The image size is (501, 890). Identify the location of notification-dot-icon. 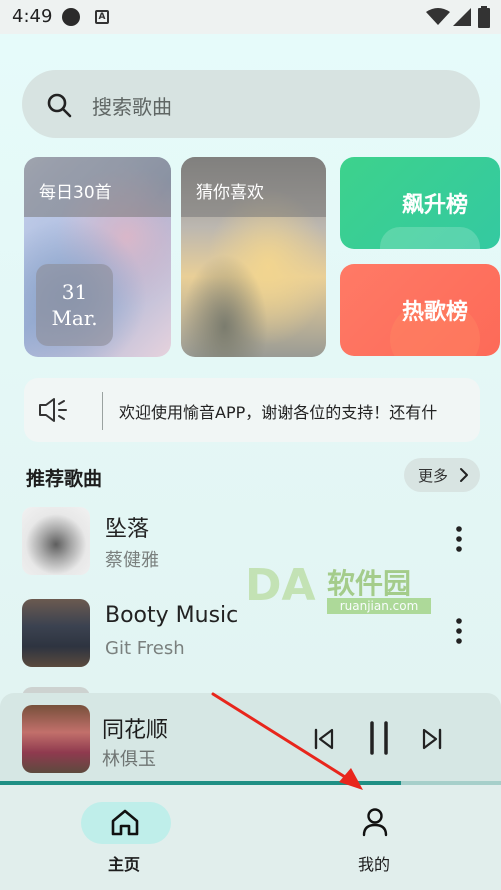
(71, 17).